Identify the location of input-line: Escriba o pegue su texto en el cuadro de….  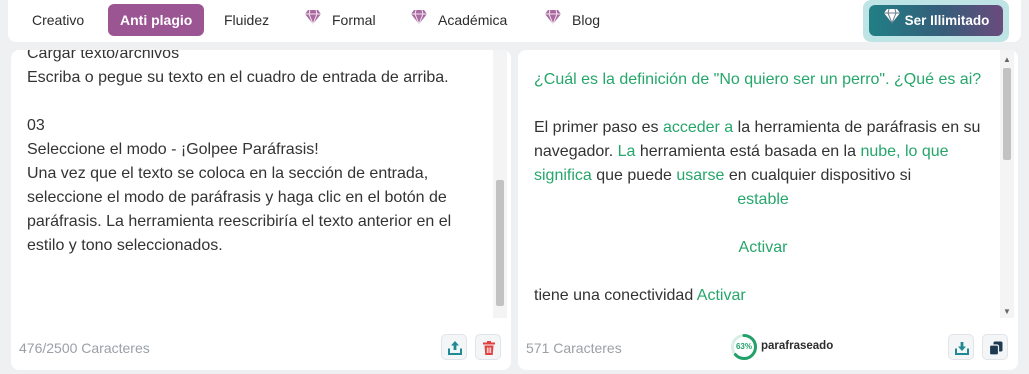
(238, 77).